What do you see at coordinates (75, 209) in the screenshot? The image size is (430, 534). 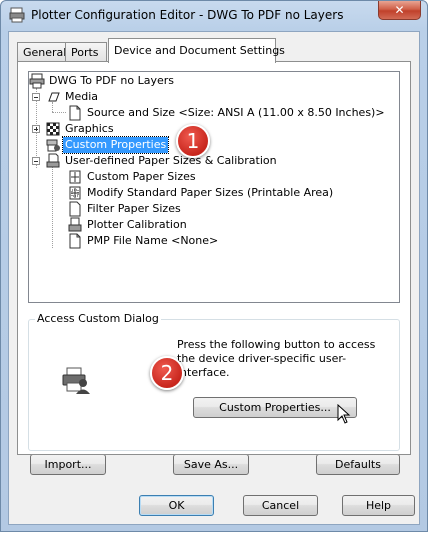 I see `filter-paper-icon` at bounding box center [75, 209].